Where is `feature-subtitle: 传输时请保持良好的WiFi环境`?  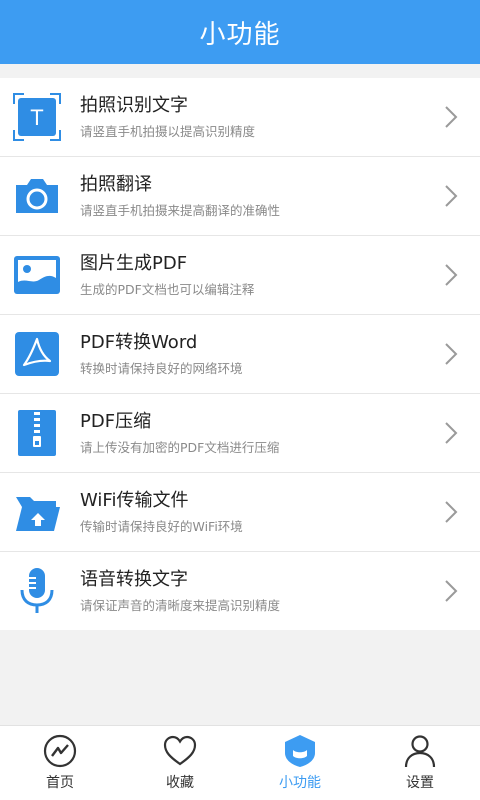
feature-subtitle: 传输时请保持良好的WiFi环境 is located at coordinates (161, 526).